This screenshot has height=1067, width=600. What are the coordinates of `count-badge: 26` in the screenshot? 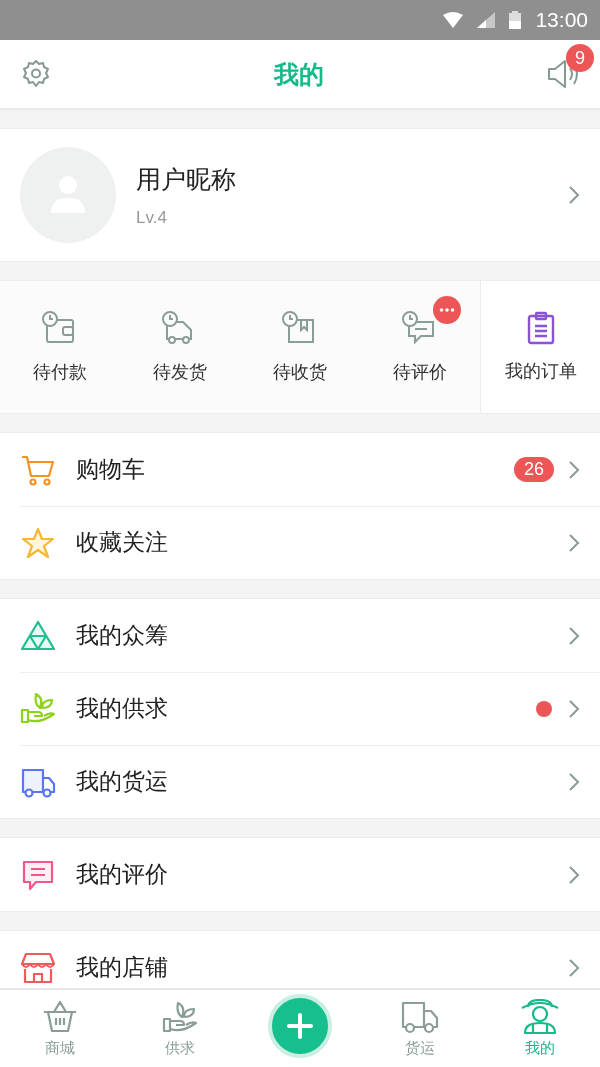 It's located at (533, 469).